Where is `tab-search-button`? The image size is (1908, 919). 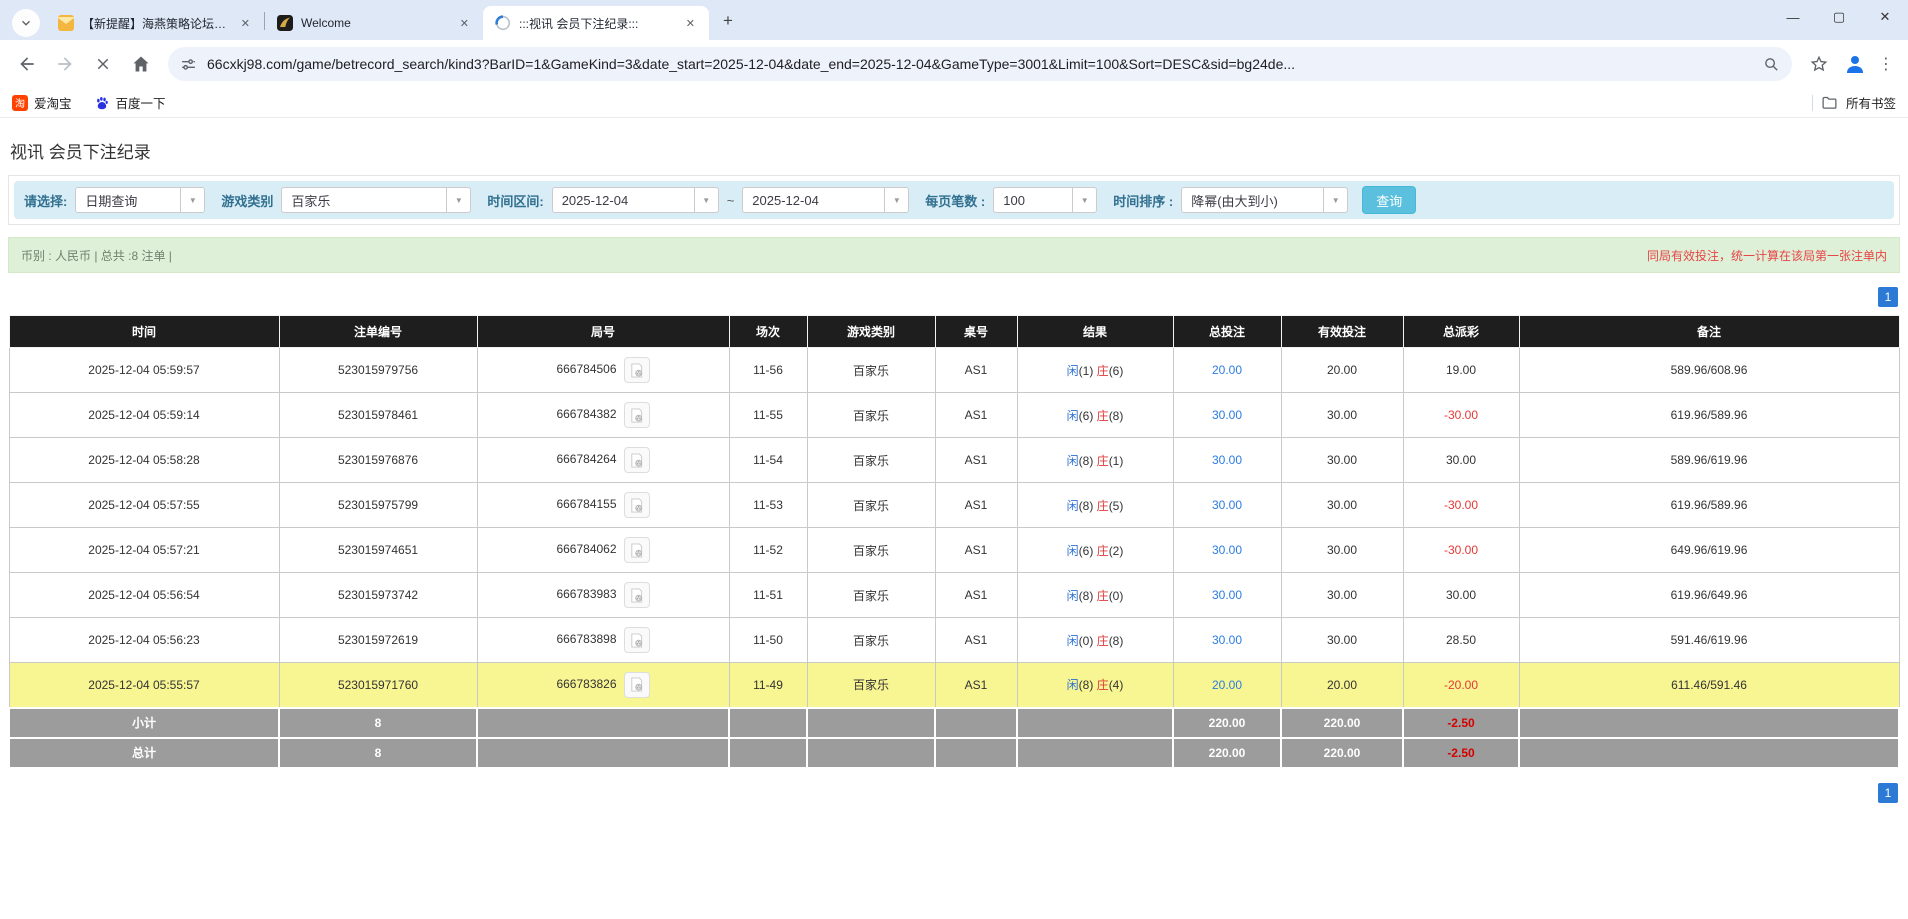
tab-search-button is located at coordinates (26, 23).